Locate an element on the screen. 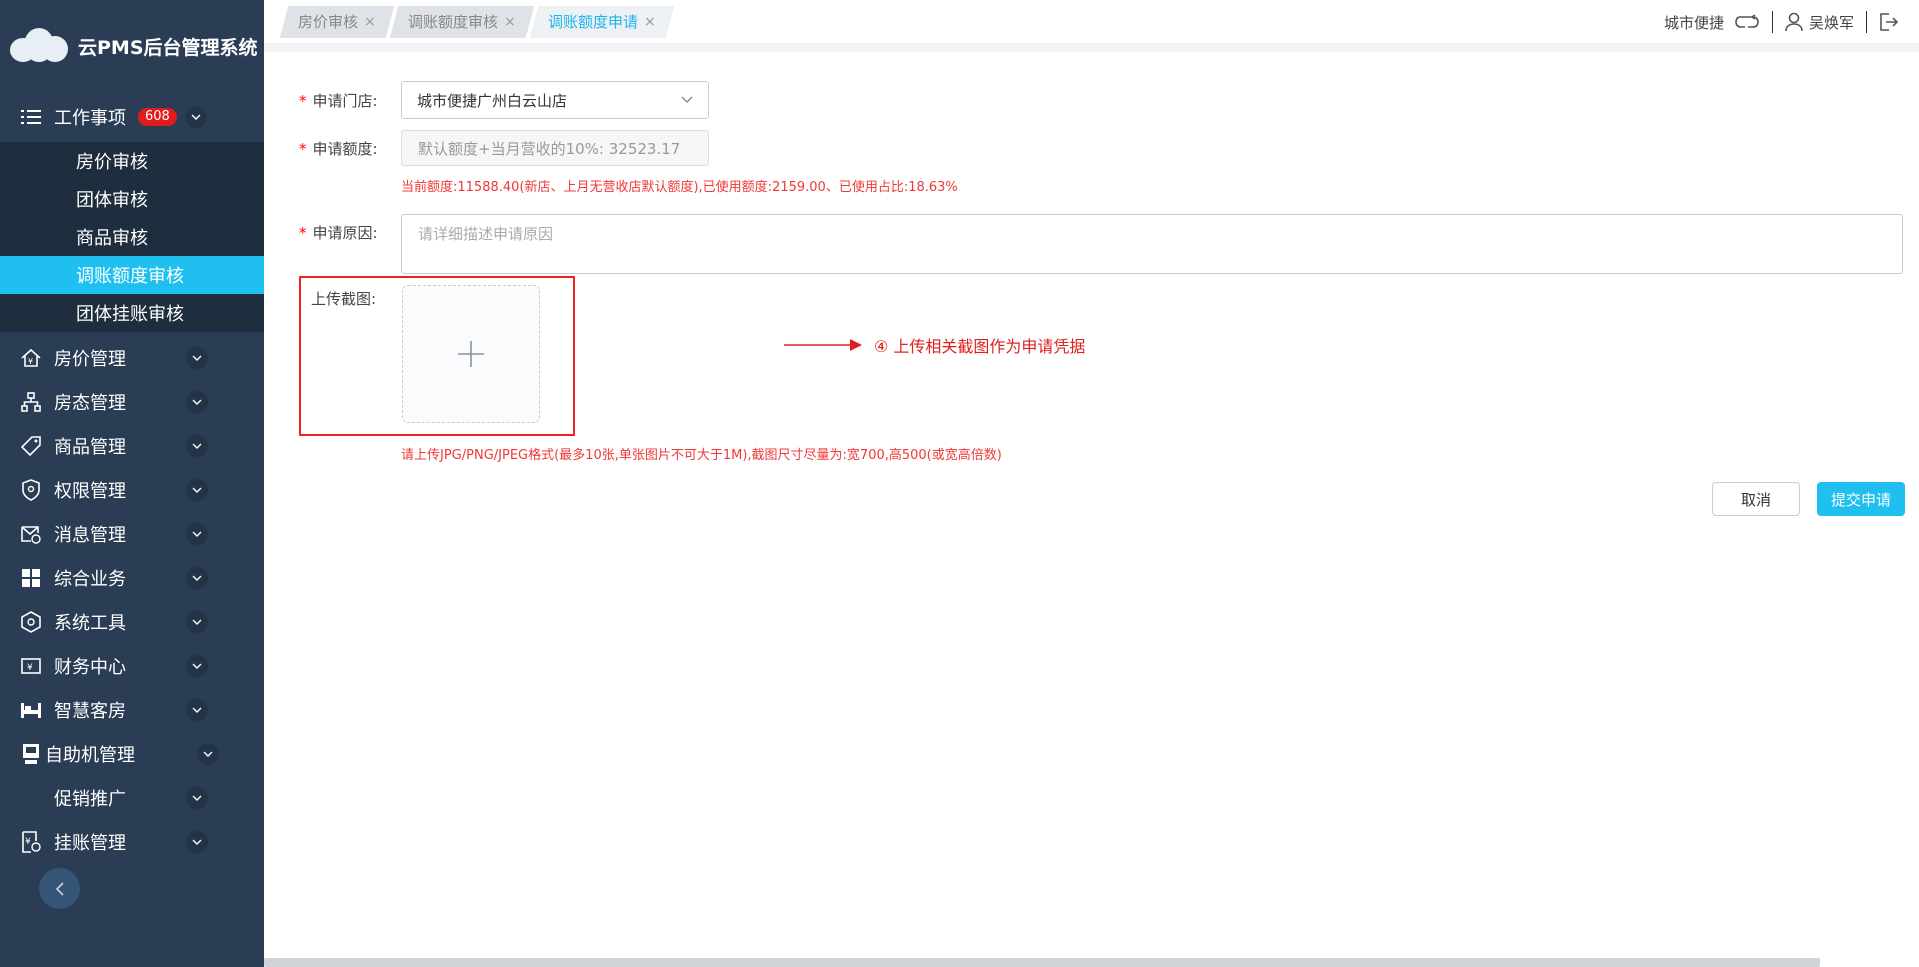  finance-icon: ¥ is located at coordinates (31, 666).